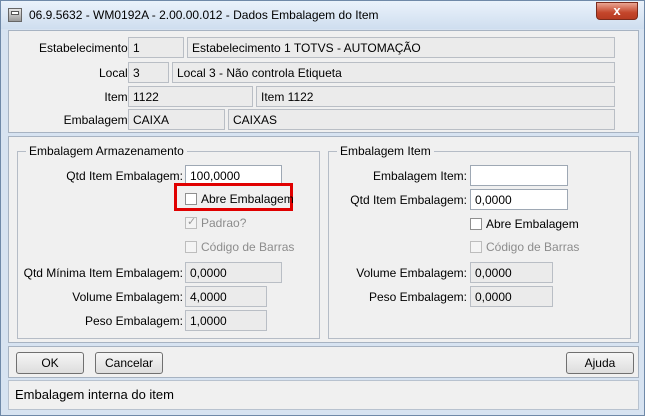 Image resolution: width=645 pixels, height=416 pixels. What do you see at coordinates (617, 11) in the screenshot?
I see `close-button: x` at bounding box center [617, 11].